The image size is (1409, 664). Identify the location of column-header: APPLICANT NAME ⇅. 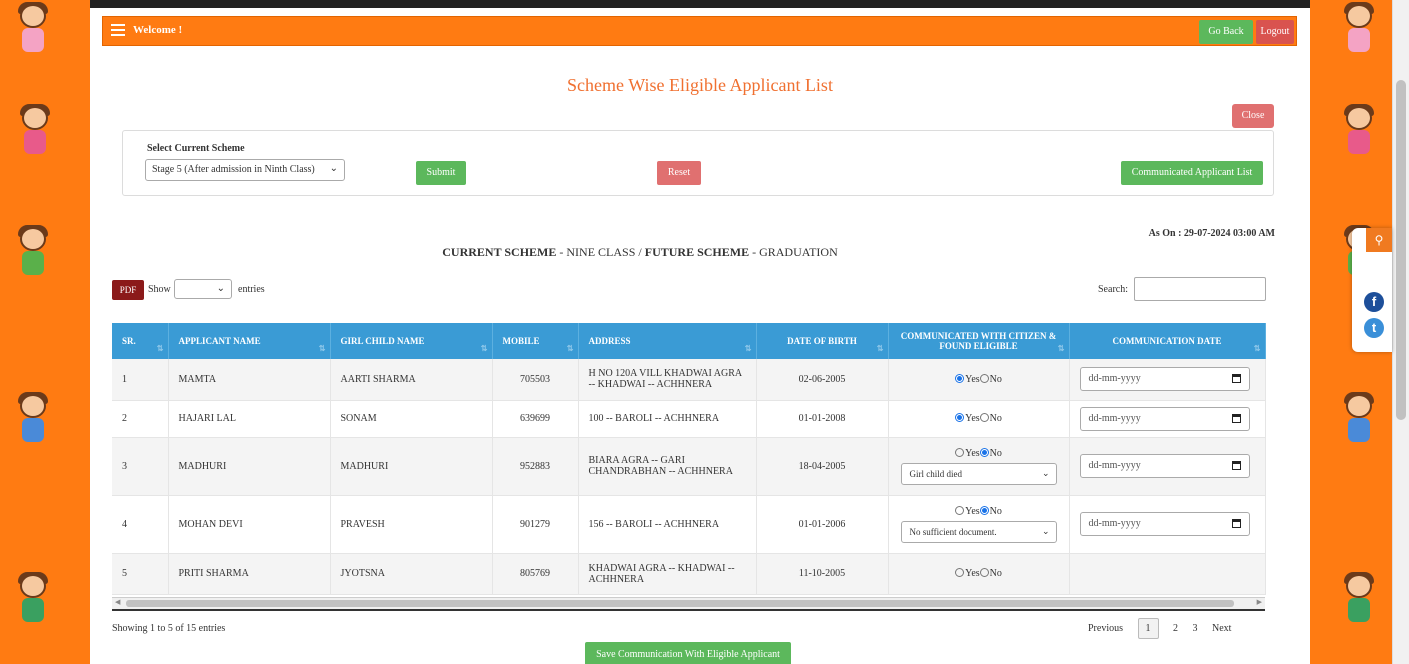
(249, 341).